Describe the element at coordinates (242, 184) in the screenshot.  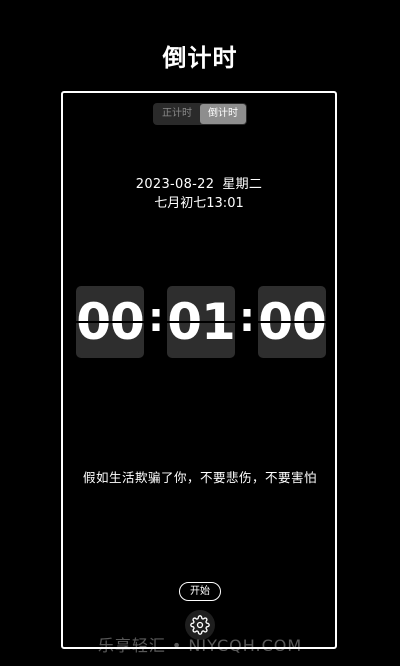
I see `weekday-text: 星期二` at that location.